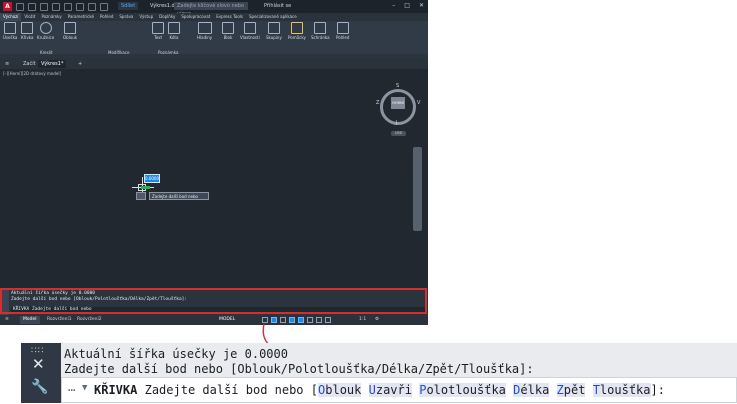 The image size is (737, 404). What do you see at coordinates (273, 17) in the screenshot?
I see `tab-featured-apps: Specializované aplikace` at bounding box center [273, 17].